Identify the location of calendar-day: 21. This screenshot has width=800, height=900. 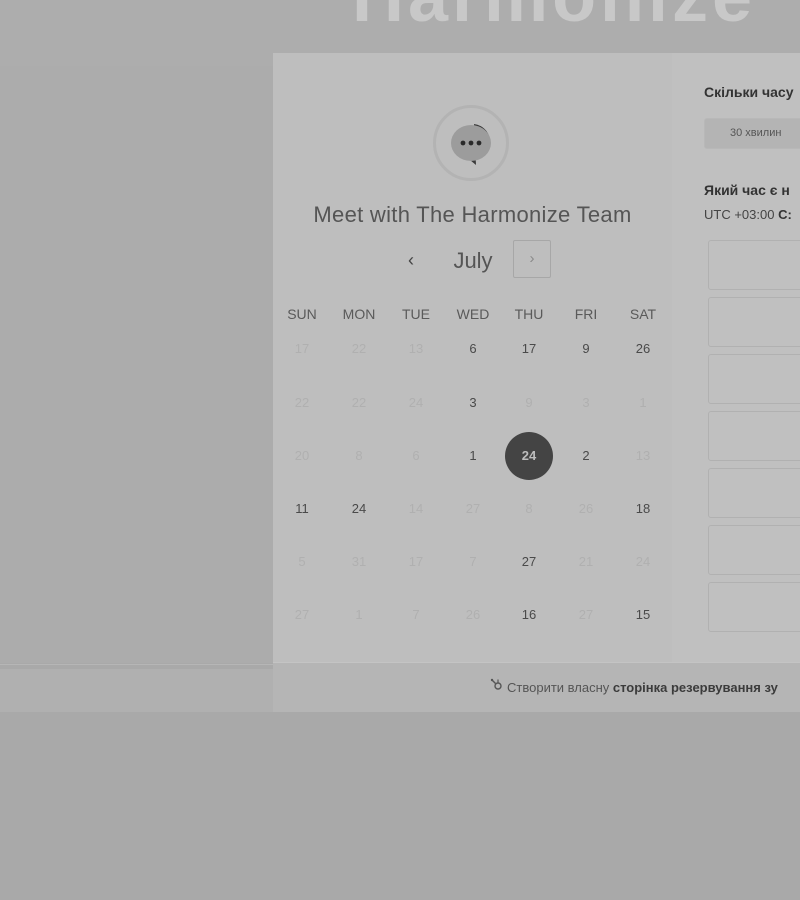
(586, 561).